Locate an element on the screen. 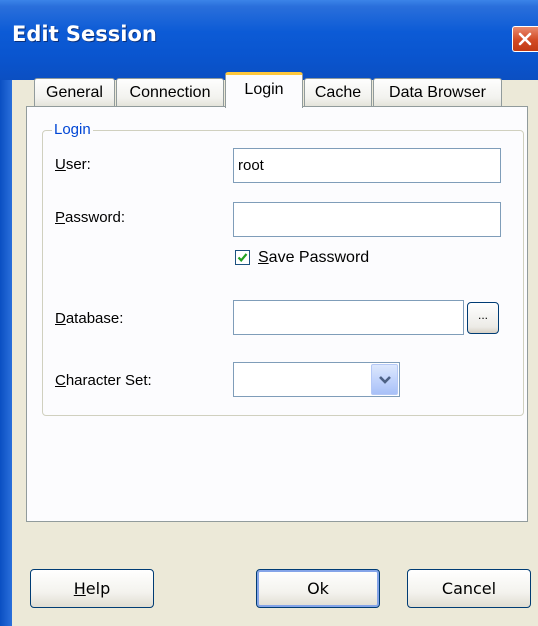 The height and width of the screenshot is (626, 538). cancel-button: Cancel is located at coordinates (469, 588).